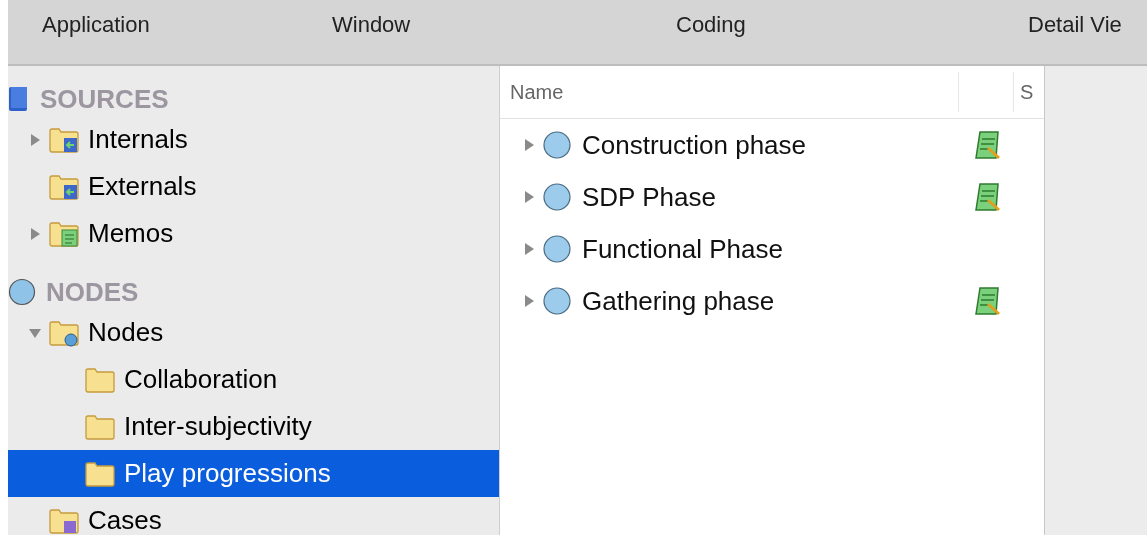 The height and width of the screenshot is (535, 1147). Describe the element at coordinates (142, 186) in the screenshot. I see `tree-item-label: Externals` at that location.